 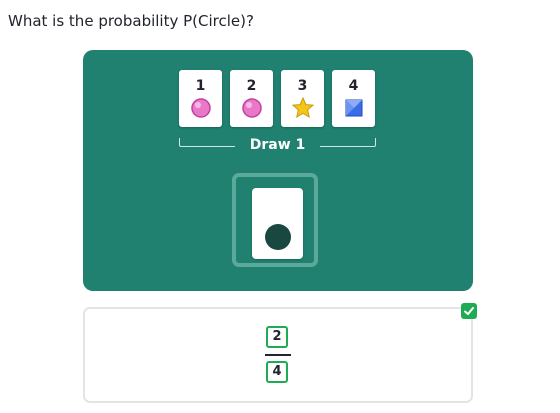 What do you see at coordinates (278, 355) in the screenshot?
I see `fraction-bar` at bounding box center [278, 355].